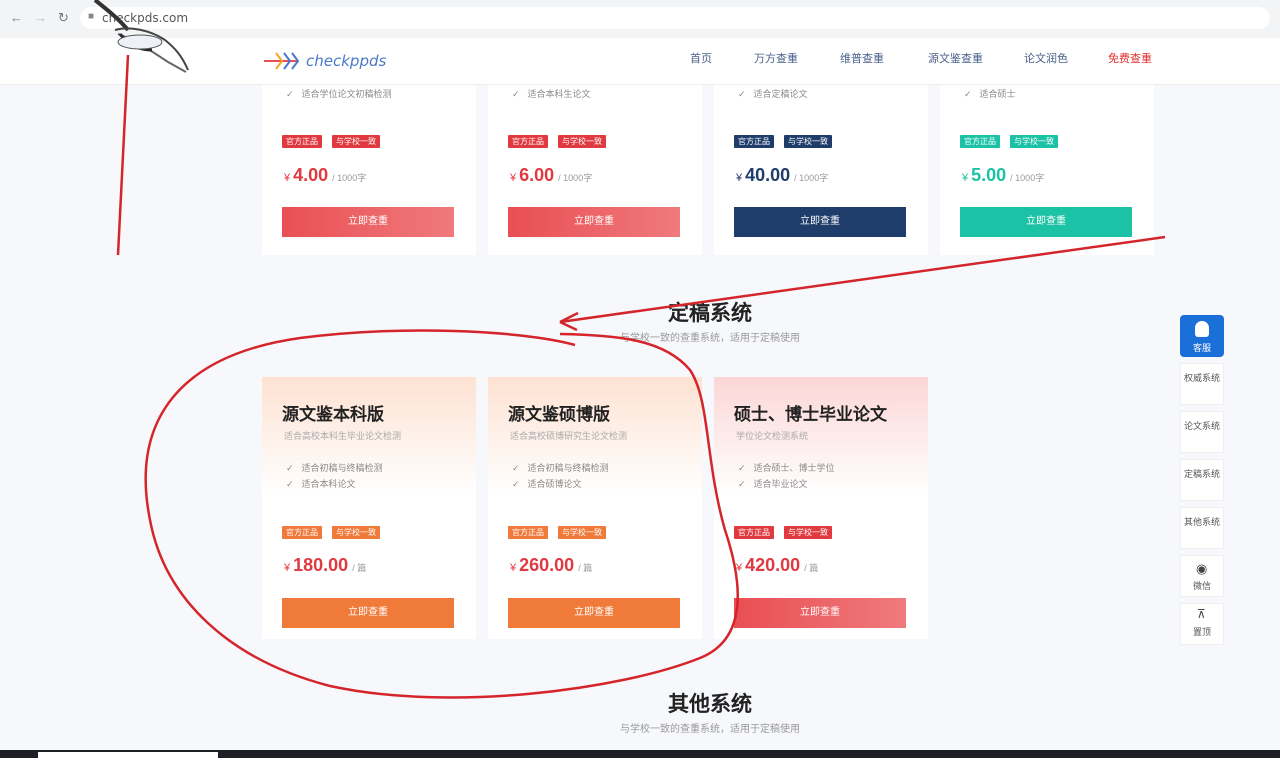  I want to click on annotation-vertical-line, so click(123, 155).